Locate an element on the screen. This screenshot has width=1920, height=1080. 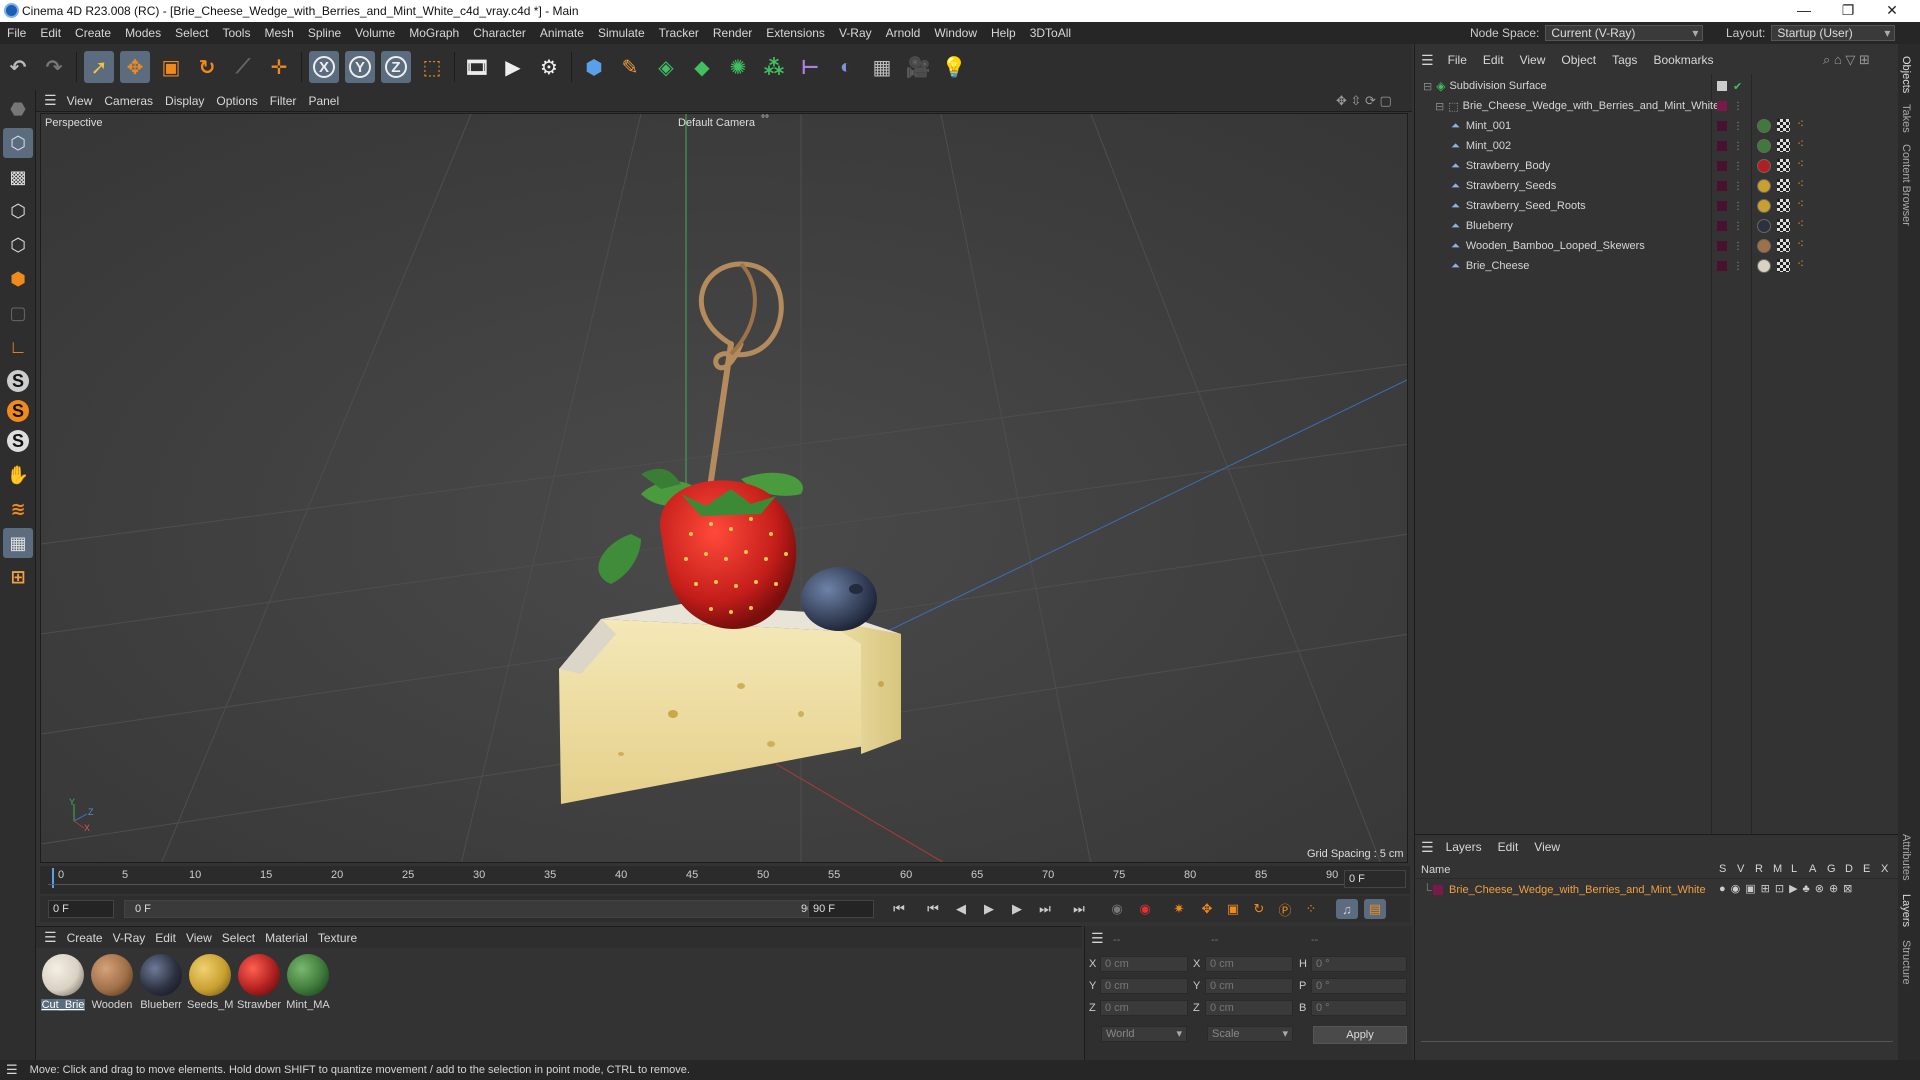
node-space-dropdown: Current (V-Ray) is located at coordinates (1624, 33).